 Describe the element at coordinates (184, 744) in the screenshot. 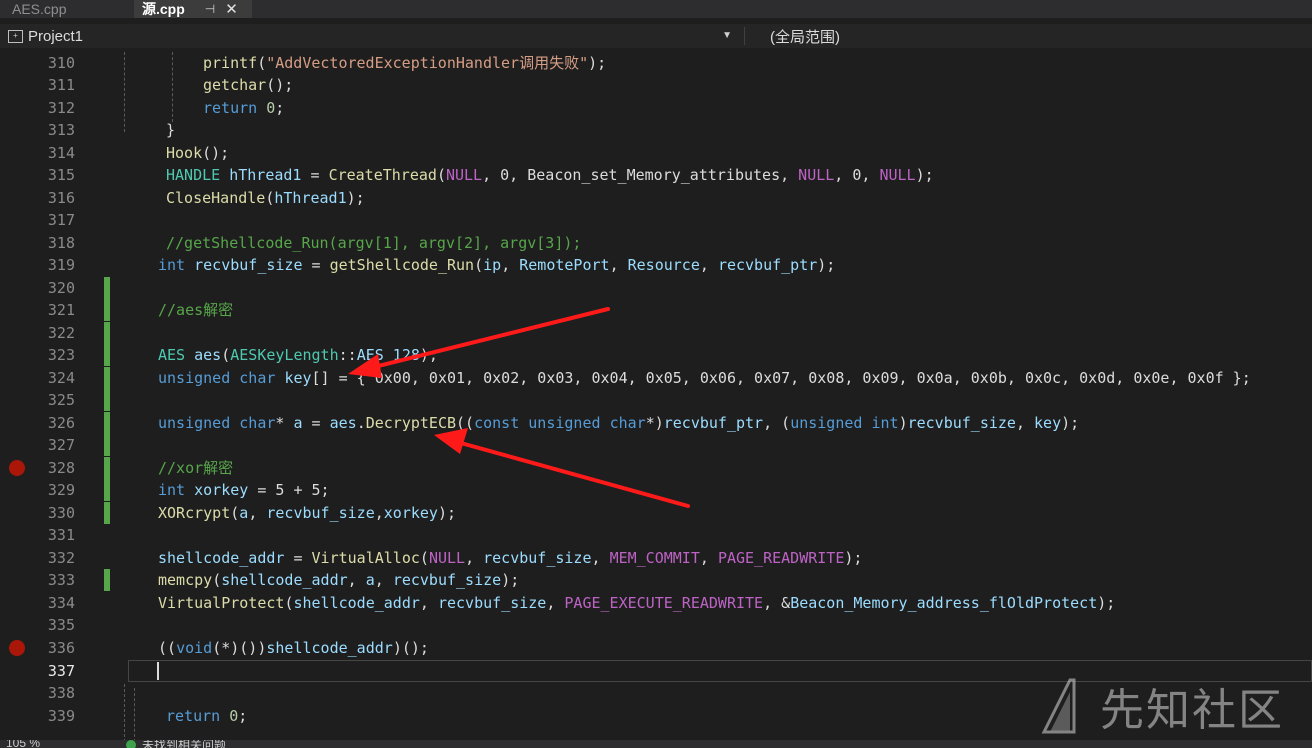

I see `issues-status: 未找到相关问题` at that location.